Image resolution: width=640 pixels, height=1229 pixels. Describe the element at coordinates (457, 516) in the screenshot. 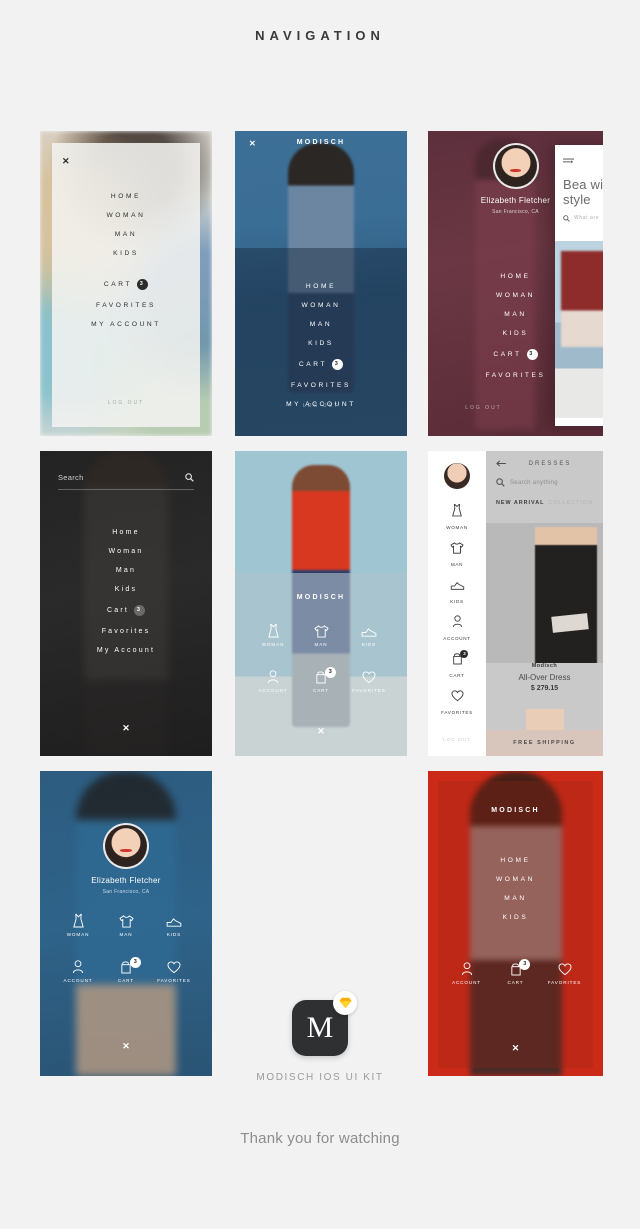

I see `drawer-item-woman: WOMAN` at that location.